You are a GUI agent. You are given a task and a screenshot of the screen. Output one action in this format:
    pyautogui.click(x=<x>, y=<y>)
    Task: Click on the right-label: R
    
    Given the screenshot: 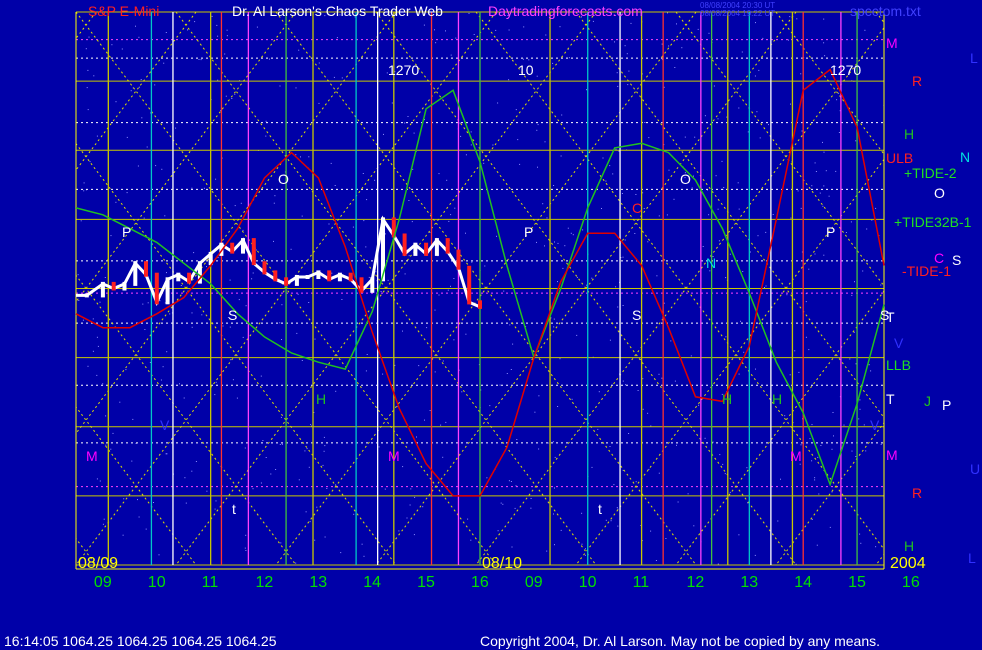 What is the action you would take?
    pyautogui.click(x=917, y=493)
    